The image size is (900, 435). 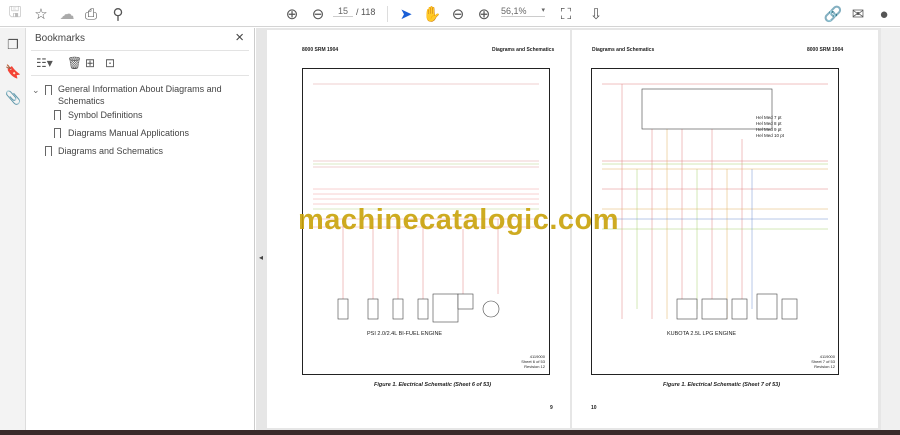 I want to click on revision-block: 4119000 Sheet 7 of 53 Revision 12, so click(x=823, y=361).